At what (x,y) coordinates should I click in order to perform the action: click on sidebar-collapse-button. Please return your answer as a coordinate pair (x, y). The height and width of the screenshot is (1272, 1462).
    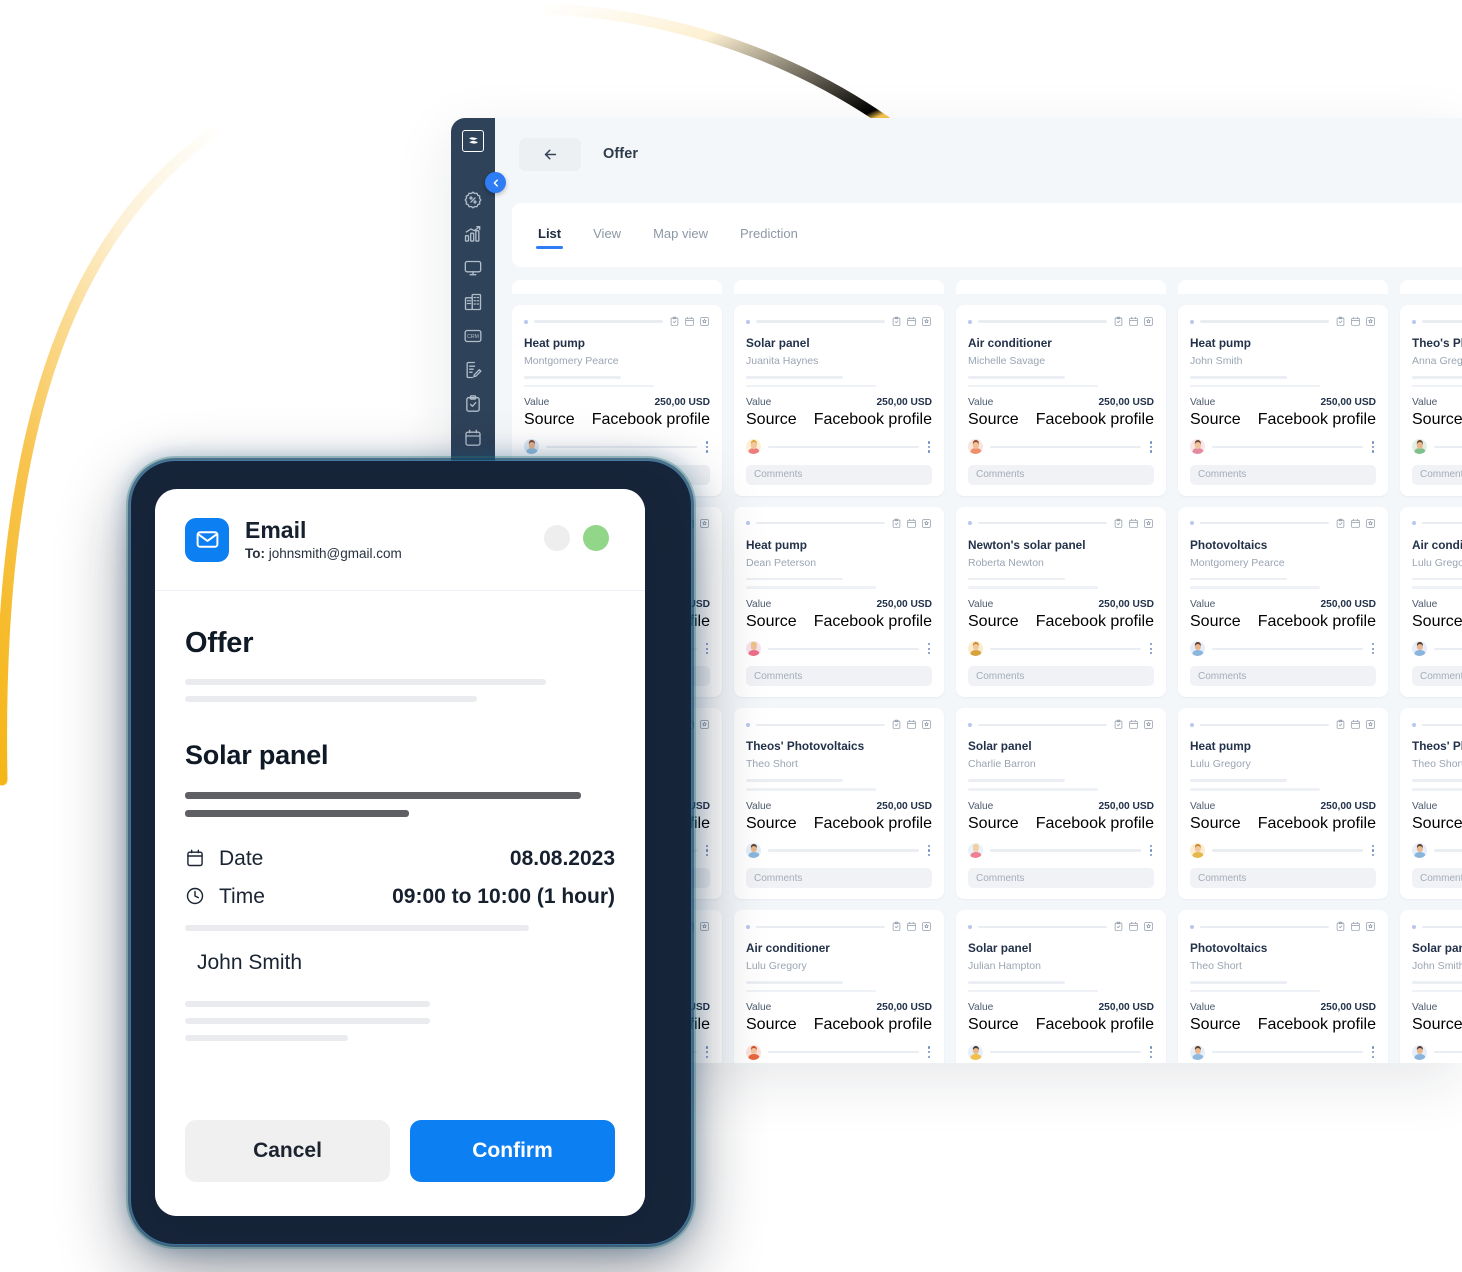
    Looking at the image, I should click on (495, 182).